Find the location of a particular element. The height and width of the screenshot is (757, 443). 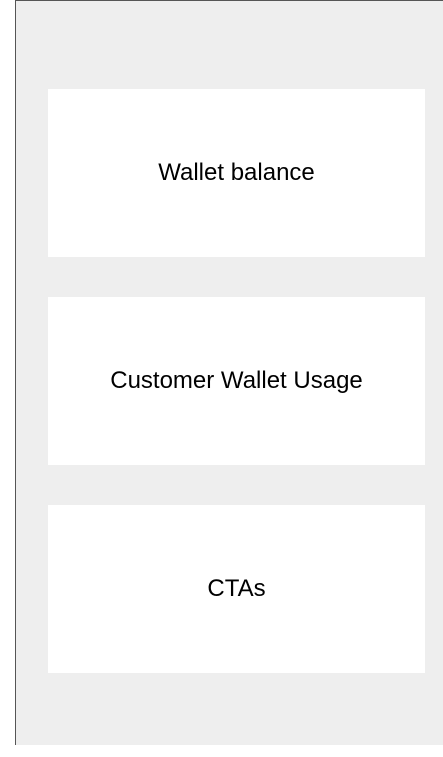

wallet-balance-label: Wallet balance is located at coordinates (236, 172).